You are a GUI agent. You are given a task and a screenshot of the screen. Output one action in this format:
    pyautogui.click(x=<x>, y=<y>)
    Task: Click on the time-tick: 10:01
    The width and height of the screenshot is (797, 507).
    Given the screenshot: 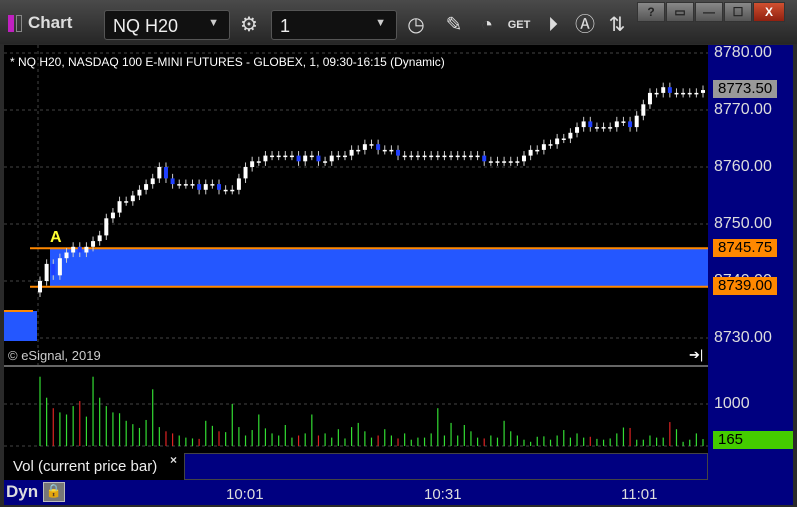 What is the action you would take?
    pyautogui.click(x=245, y=494)
    